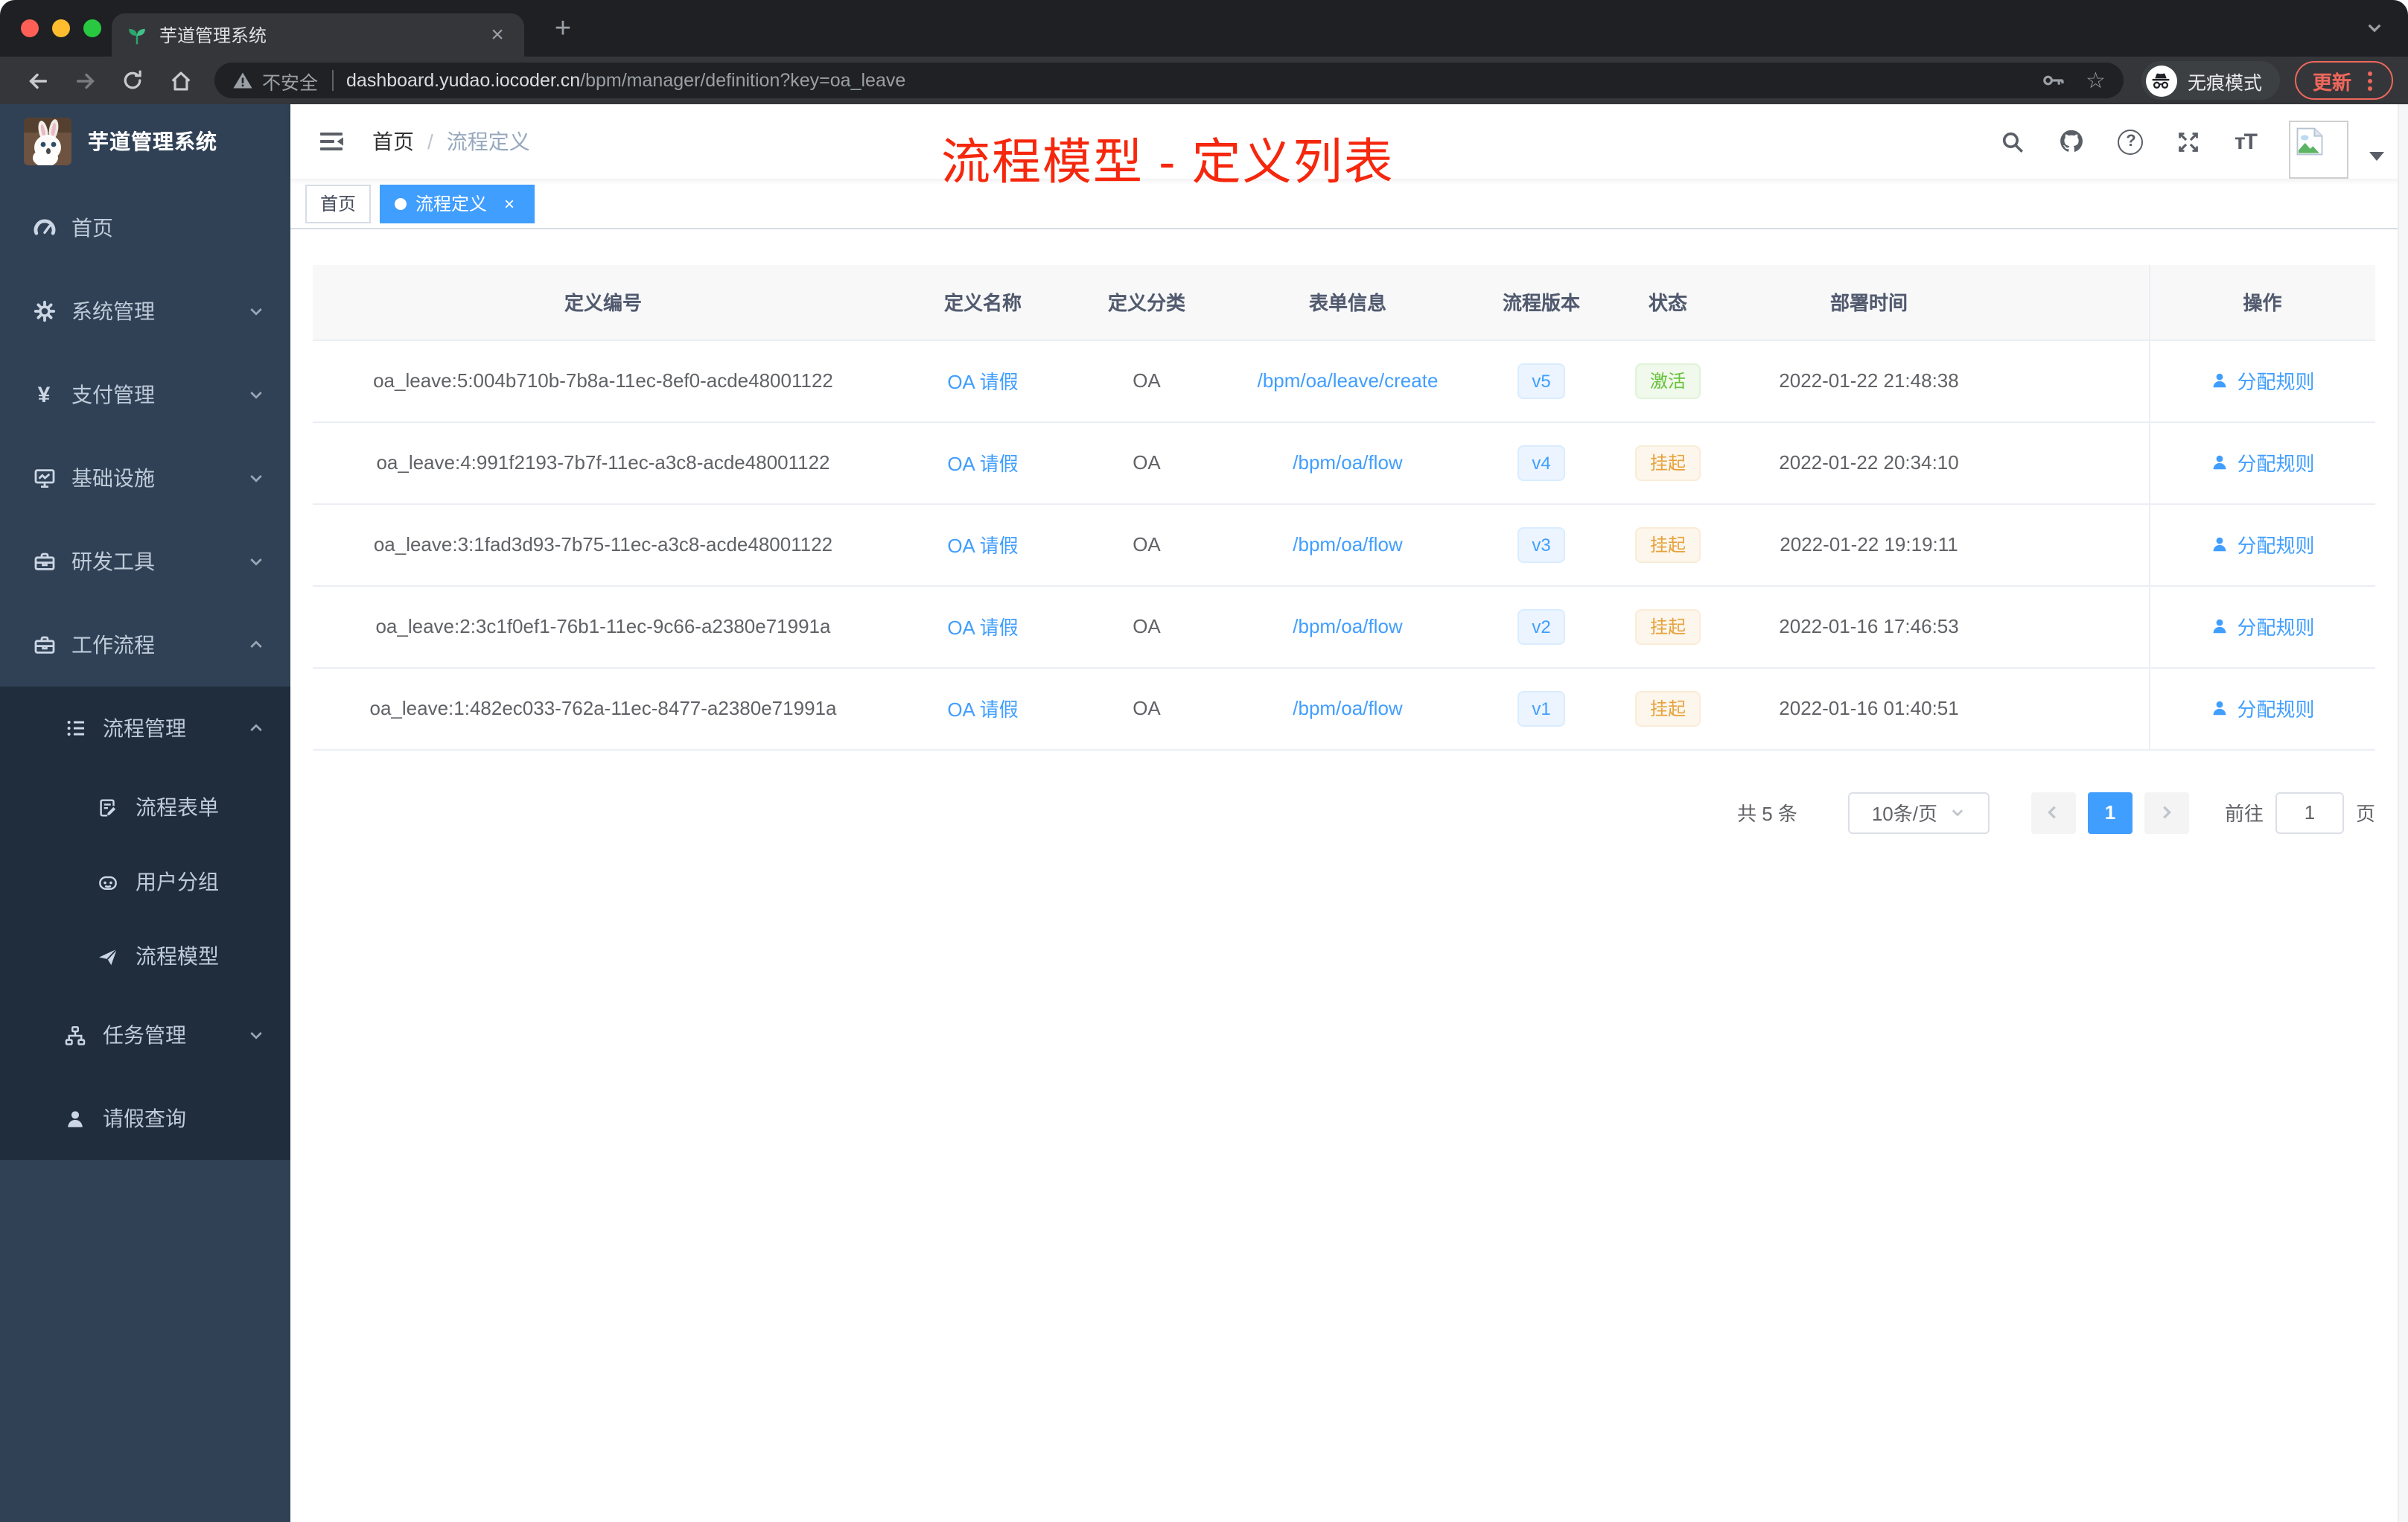 The height and width of the screenshot is (1522, 2408). I want to click on bookmark-star-icon, so click(2096, 80).